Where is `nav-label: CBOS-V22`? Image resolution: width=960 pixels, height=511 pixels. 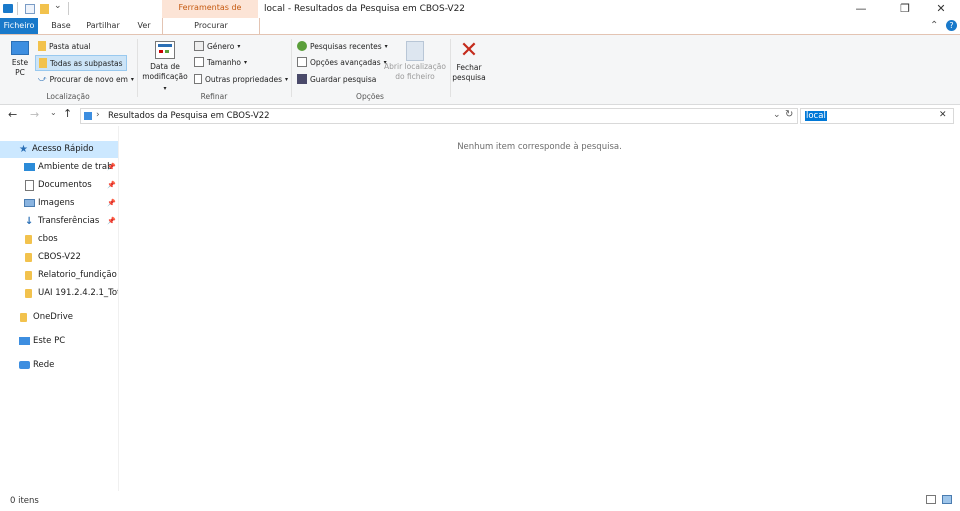
nav-label: CBOS-V22 is located at coordinates (59, 257).